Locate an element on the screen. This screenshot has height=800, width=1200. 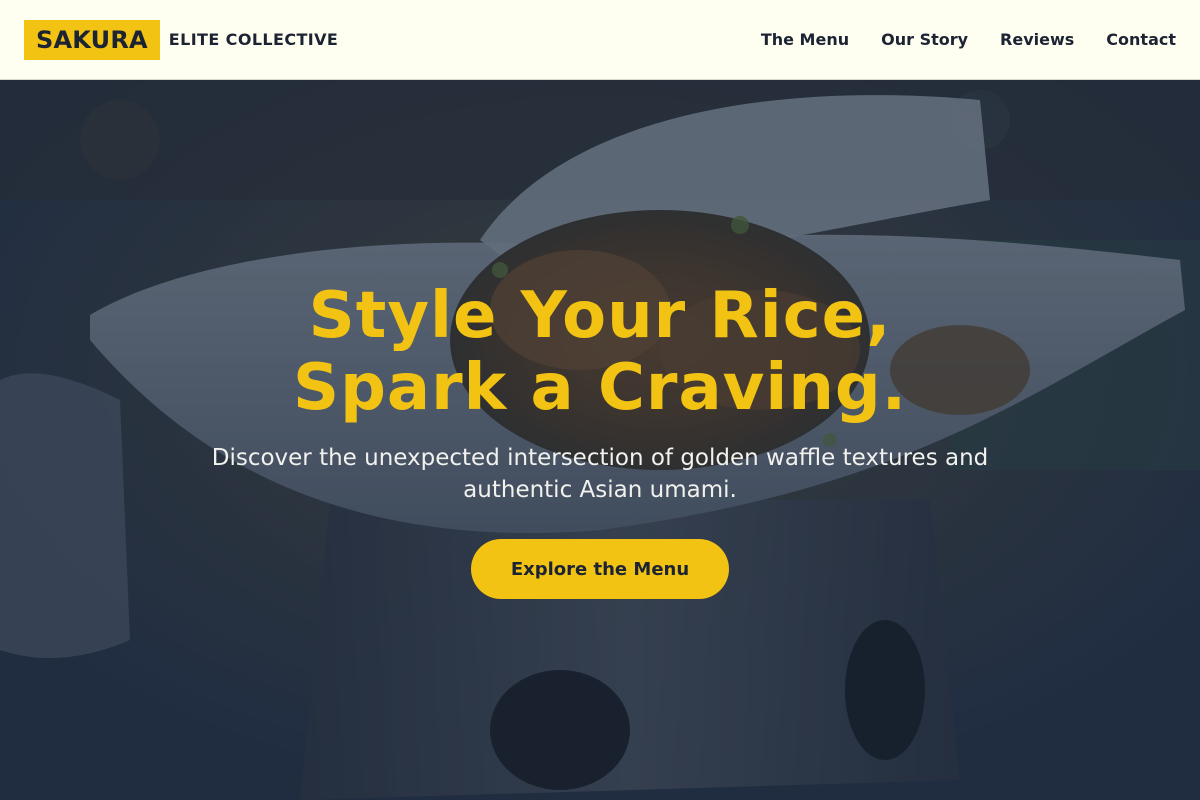
hero-title-line-1: Style Your Rice, is located at coordinates (600, 316).